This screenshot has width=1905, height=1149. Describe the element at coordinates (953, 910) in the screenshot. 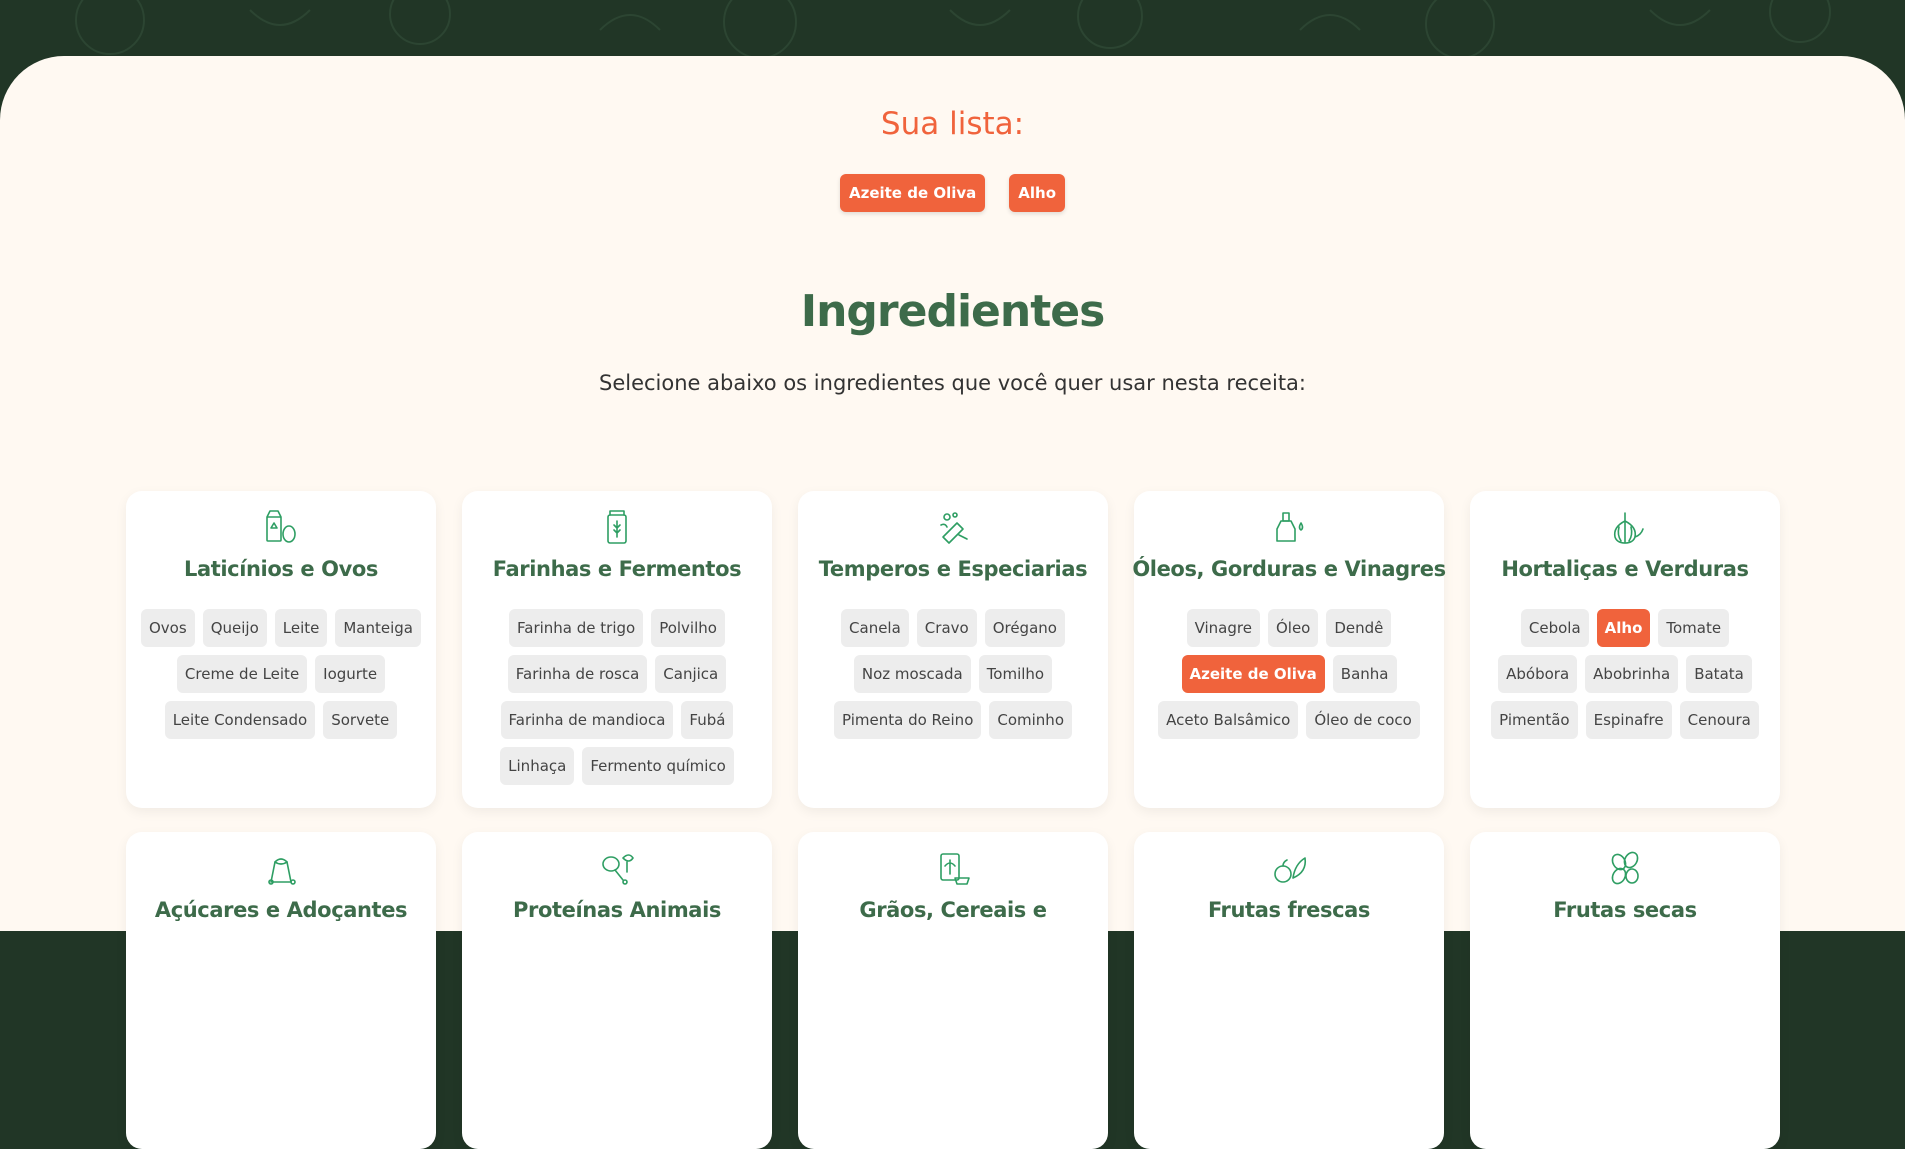

I see `category-title: Grãos, Cereais e` at that location.